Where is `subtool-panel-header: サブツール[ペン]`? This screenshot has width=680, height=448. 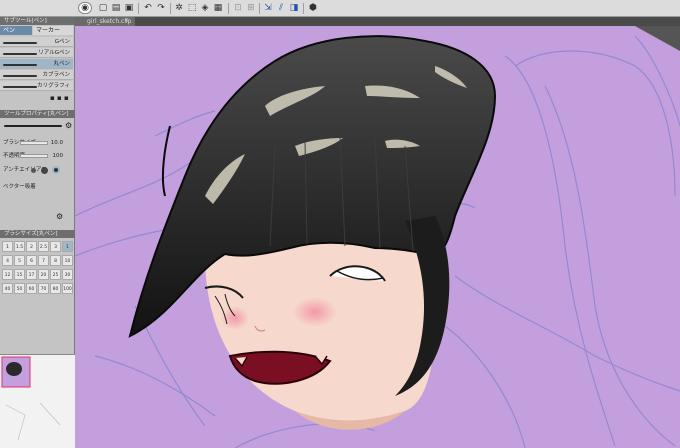 subtool-panel-header: サブツール[ペン] is located at coordinates (37, 21).